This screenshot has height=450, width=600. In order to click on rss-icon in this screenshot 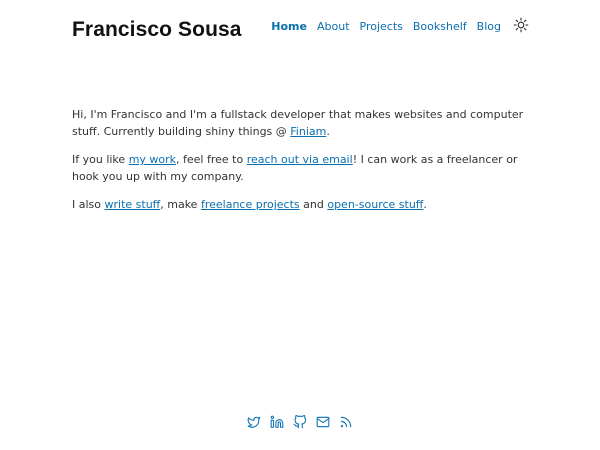, I will do `click(346, 422)`.